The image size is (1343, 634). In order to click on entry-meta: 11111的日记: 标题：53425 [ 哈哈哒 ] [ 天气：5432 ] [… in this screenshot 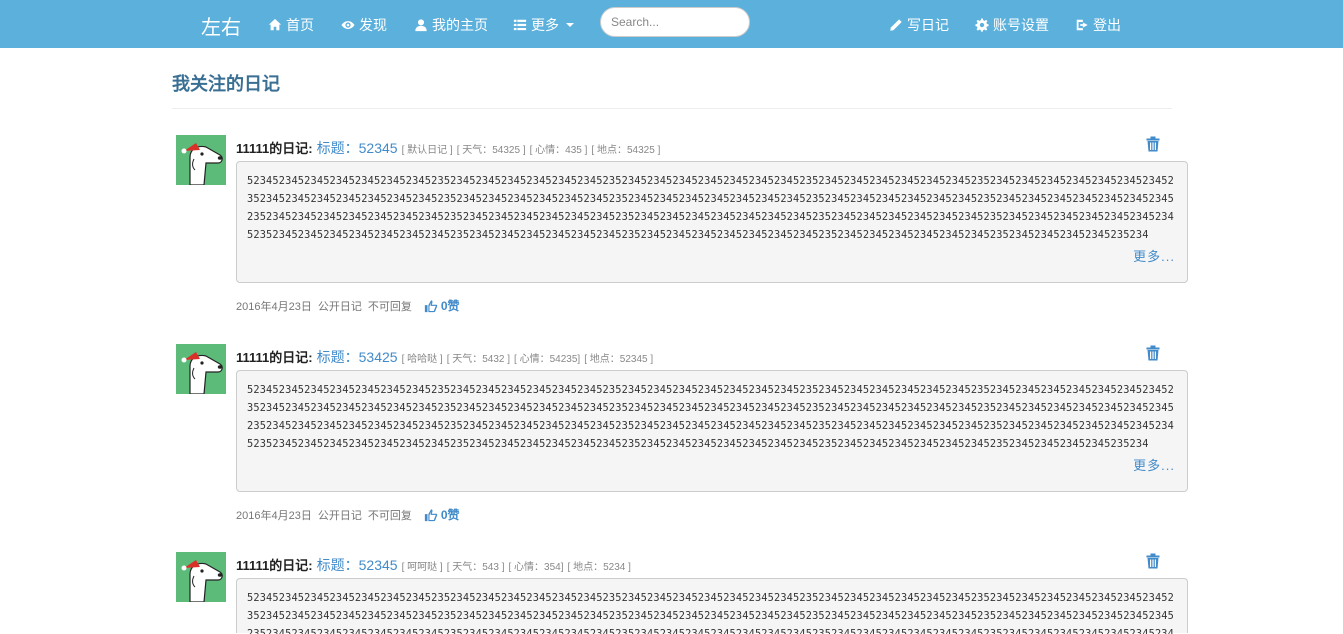, I will do `click(444, 357)`.